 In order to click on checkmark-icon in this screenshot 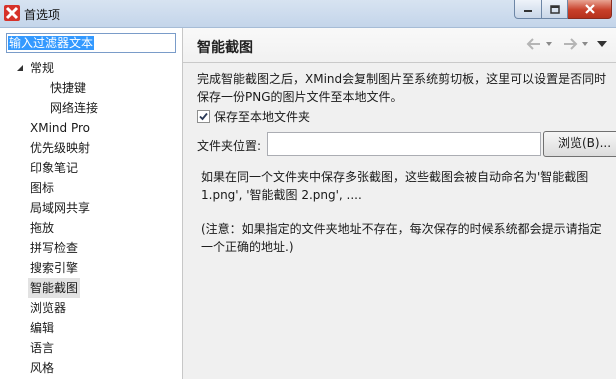, I will do `click(203, 116)`.